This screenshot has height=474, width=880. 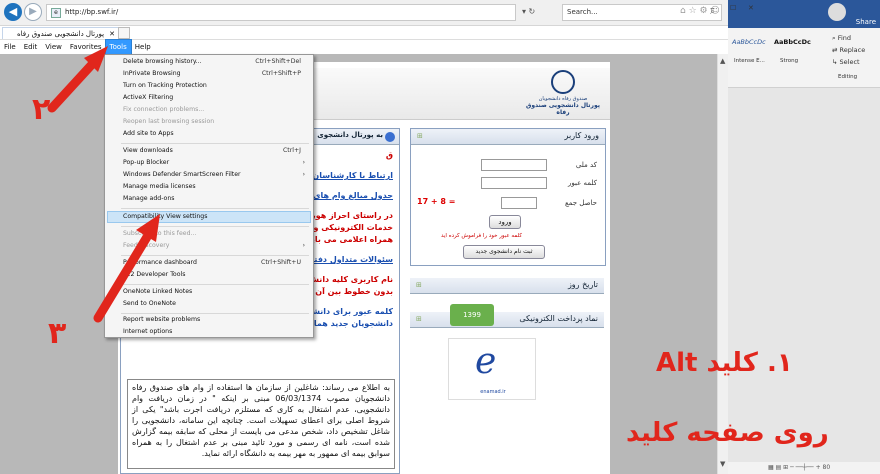 I want to click on step-number-3: ٣, so click(x=57, y=333).